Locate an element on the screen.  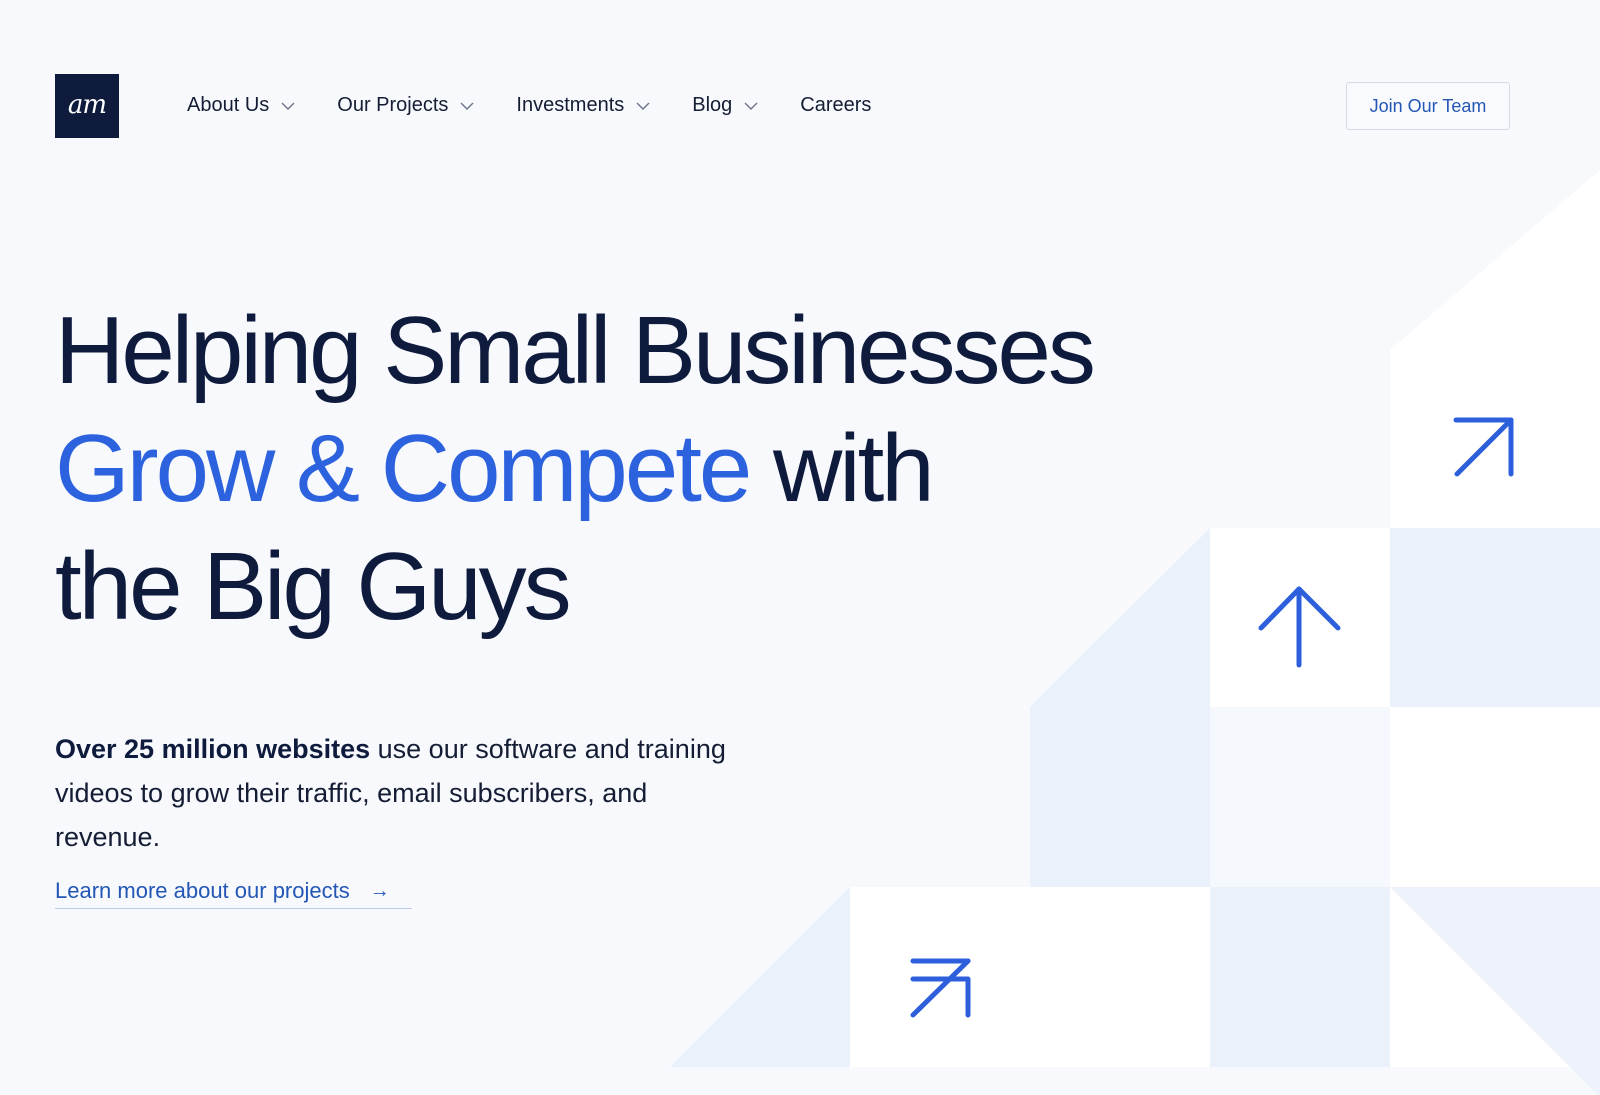
join-our-team-button: Join Our Team is located at coordinates (1428, 106).